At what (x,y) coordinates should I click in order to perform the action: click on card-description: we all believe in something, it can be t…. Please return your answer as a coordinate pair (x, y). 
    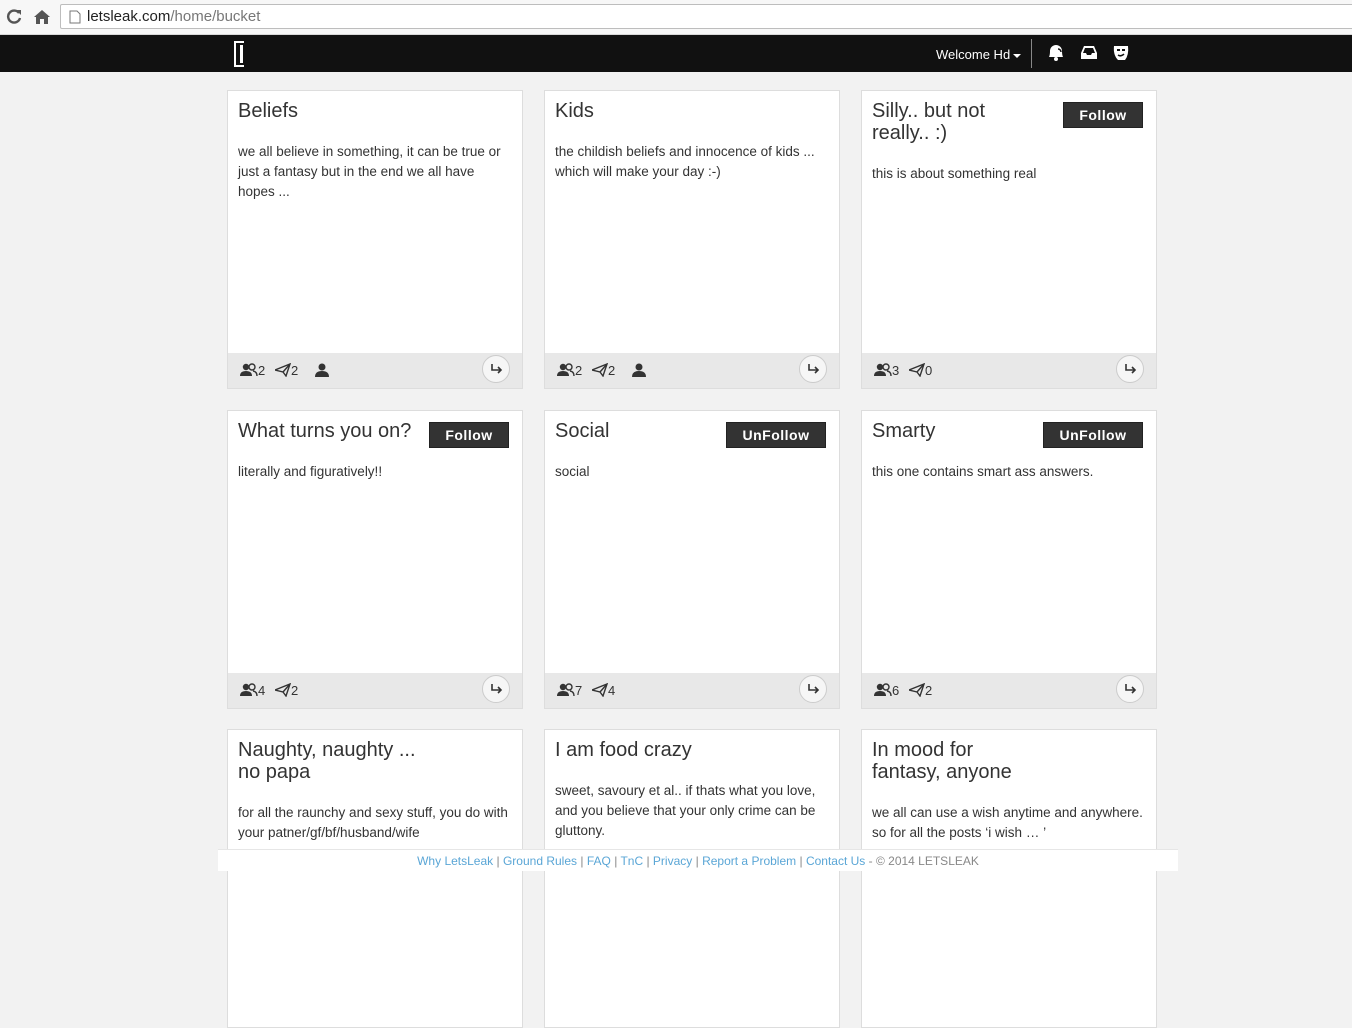
    Looking at the image, I should click on (369, 171).